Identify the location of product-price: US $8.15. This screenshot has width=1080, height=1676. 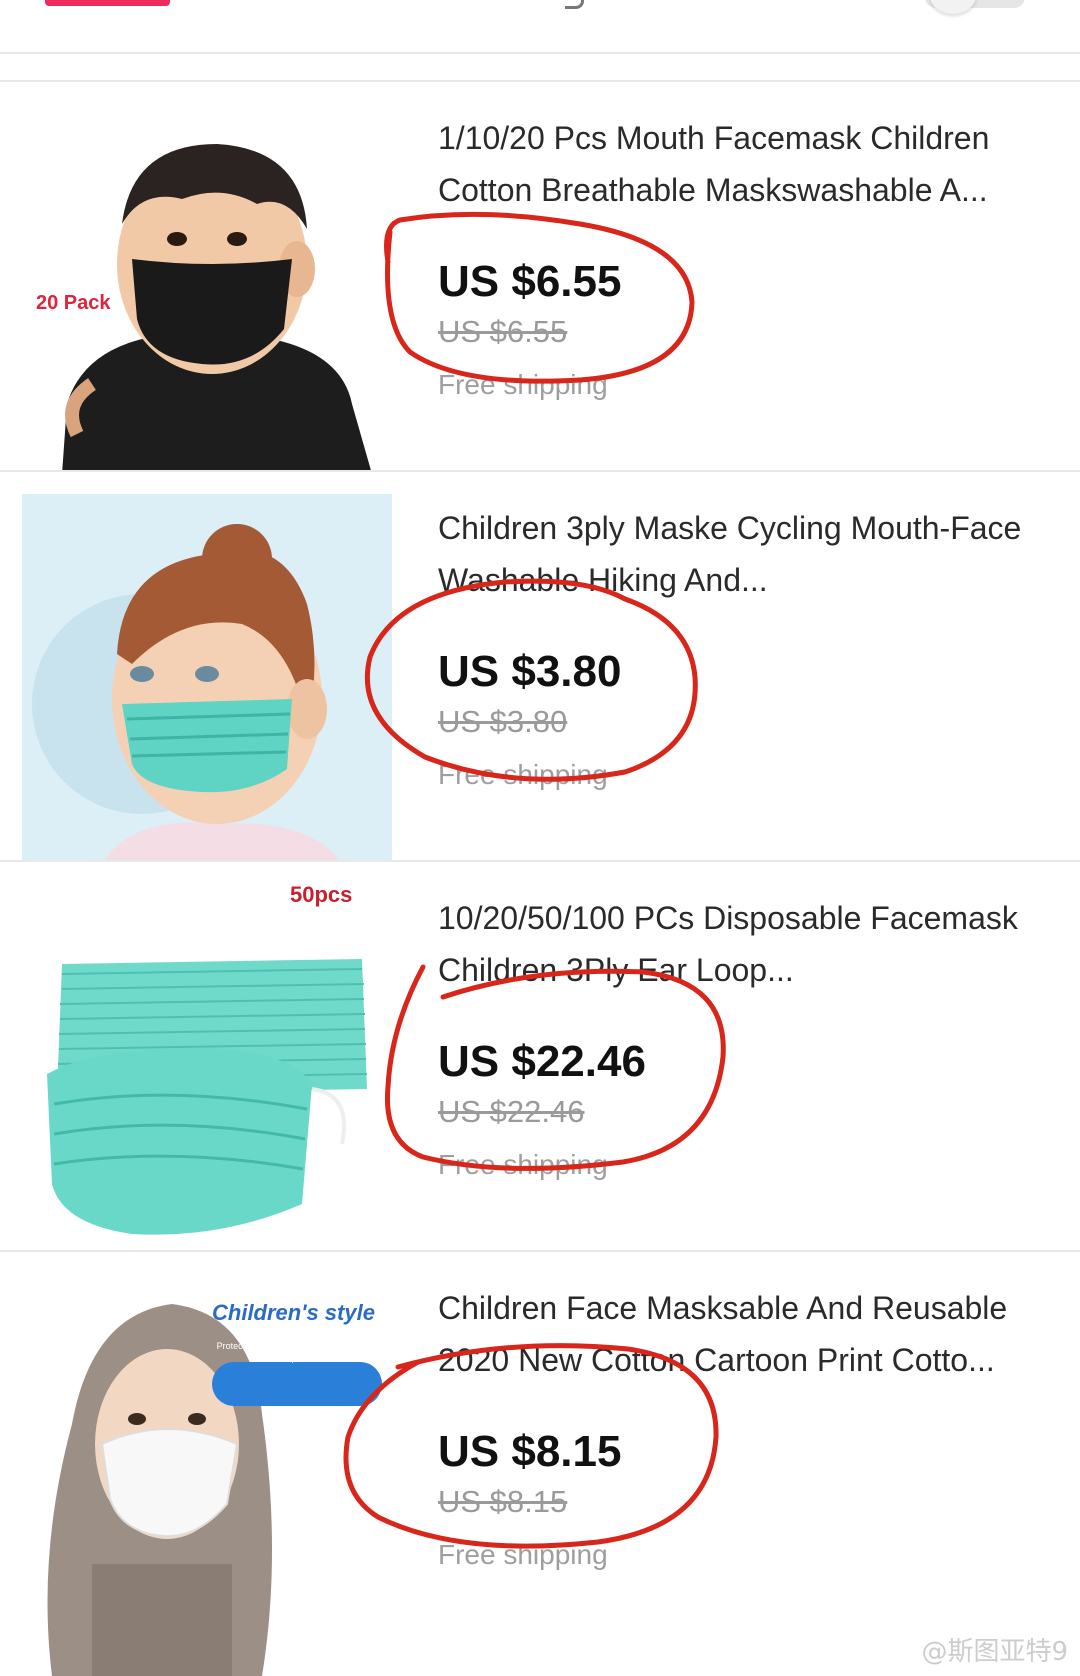
(530, 1451).